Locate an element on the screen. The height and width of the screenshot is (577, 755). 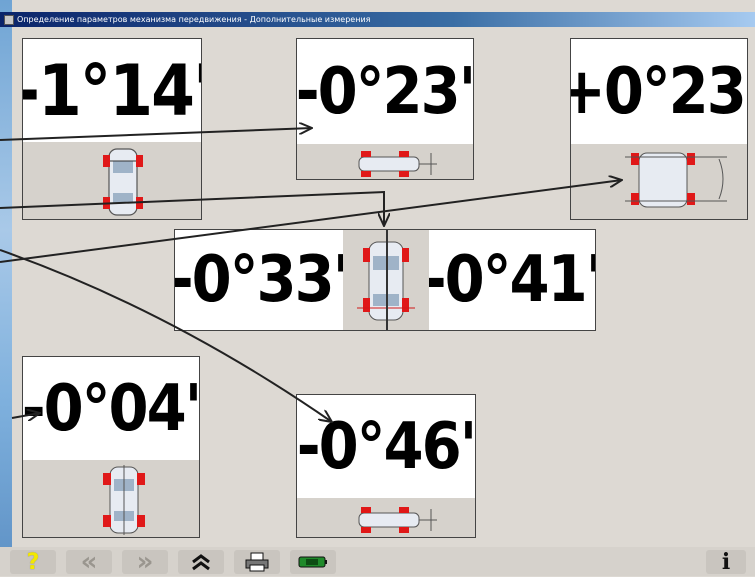
battery-icon is located at coordinates (312, 562).